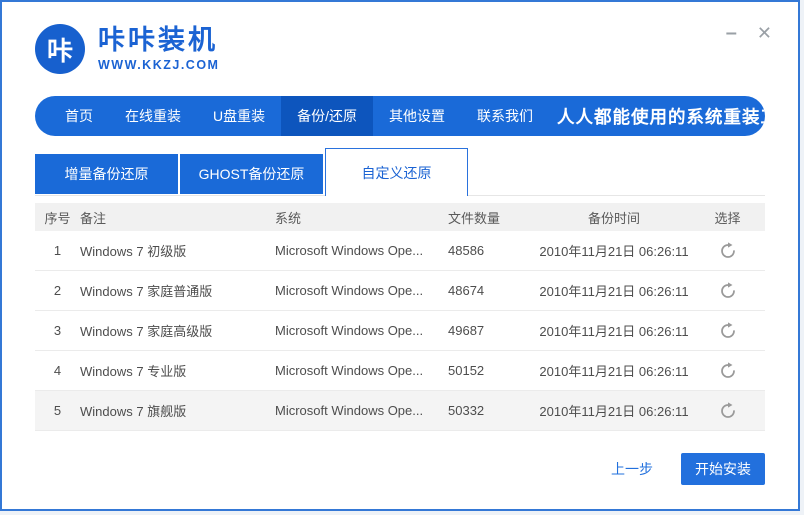 The width and height of the screenshot is (804, 515). Describe the element at coordinates (133, 251) in the screenshot. I see `cell-note: Windows 7 初级版` at that location.